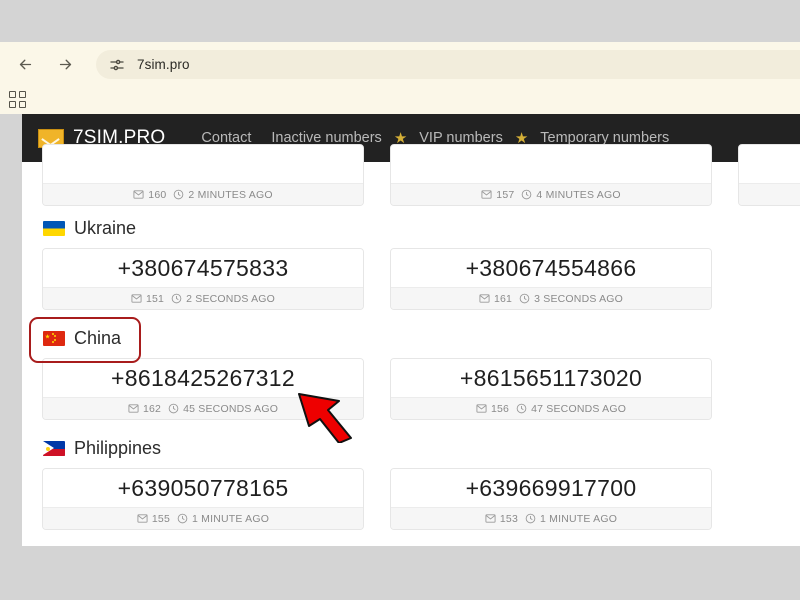 The width and height of the screenshot is (800, 600). What do you see at coordinates (163, 64) in the screenshot?
I see `address-bar-url: 7sim.pro` at bounding box center [163, 64].